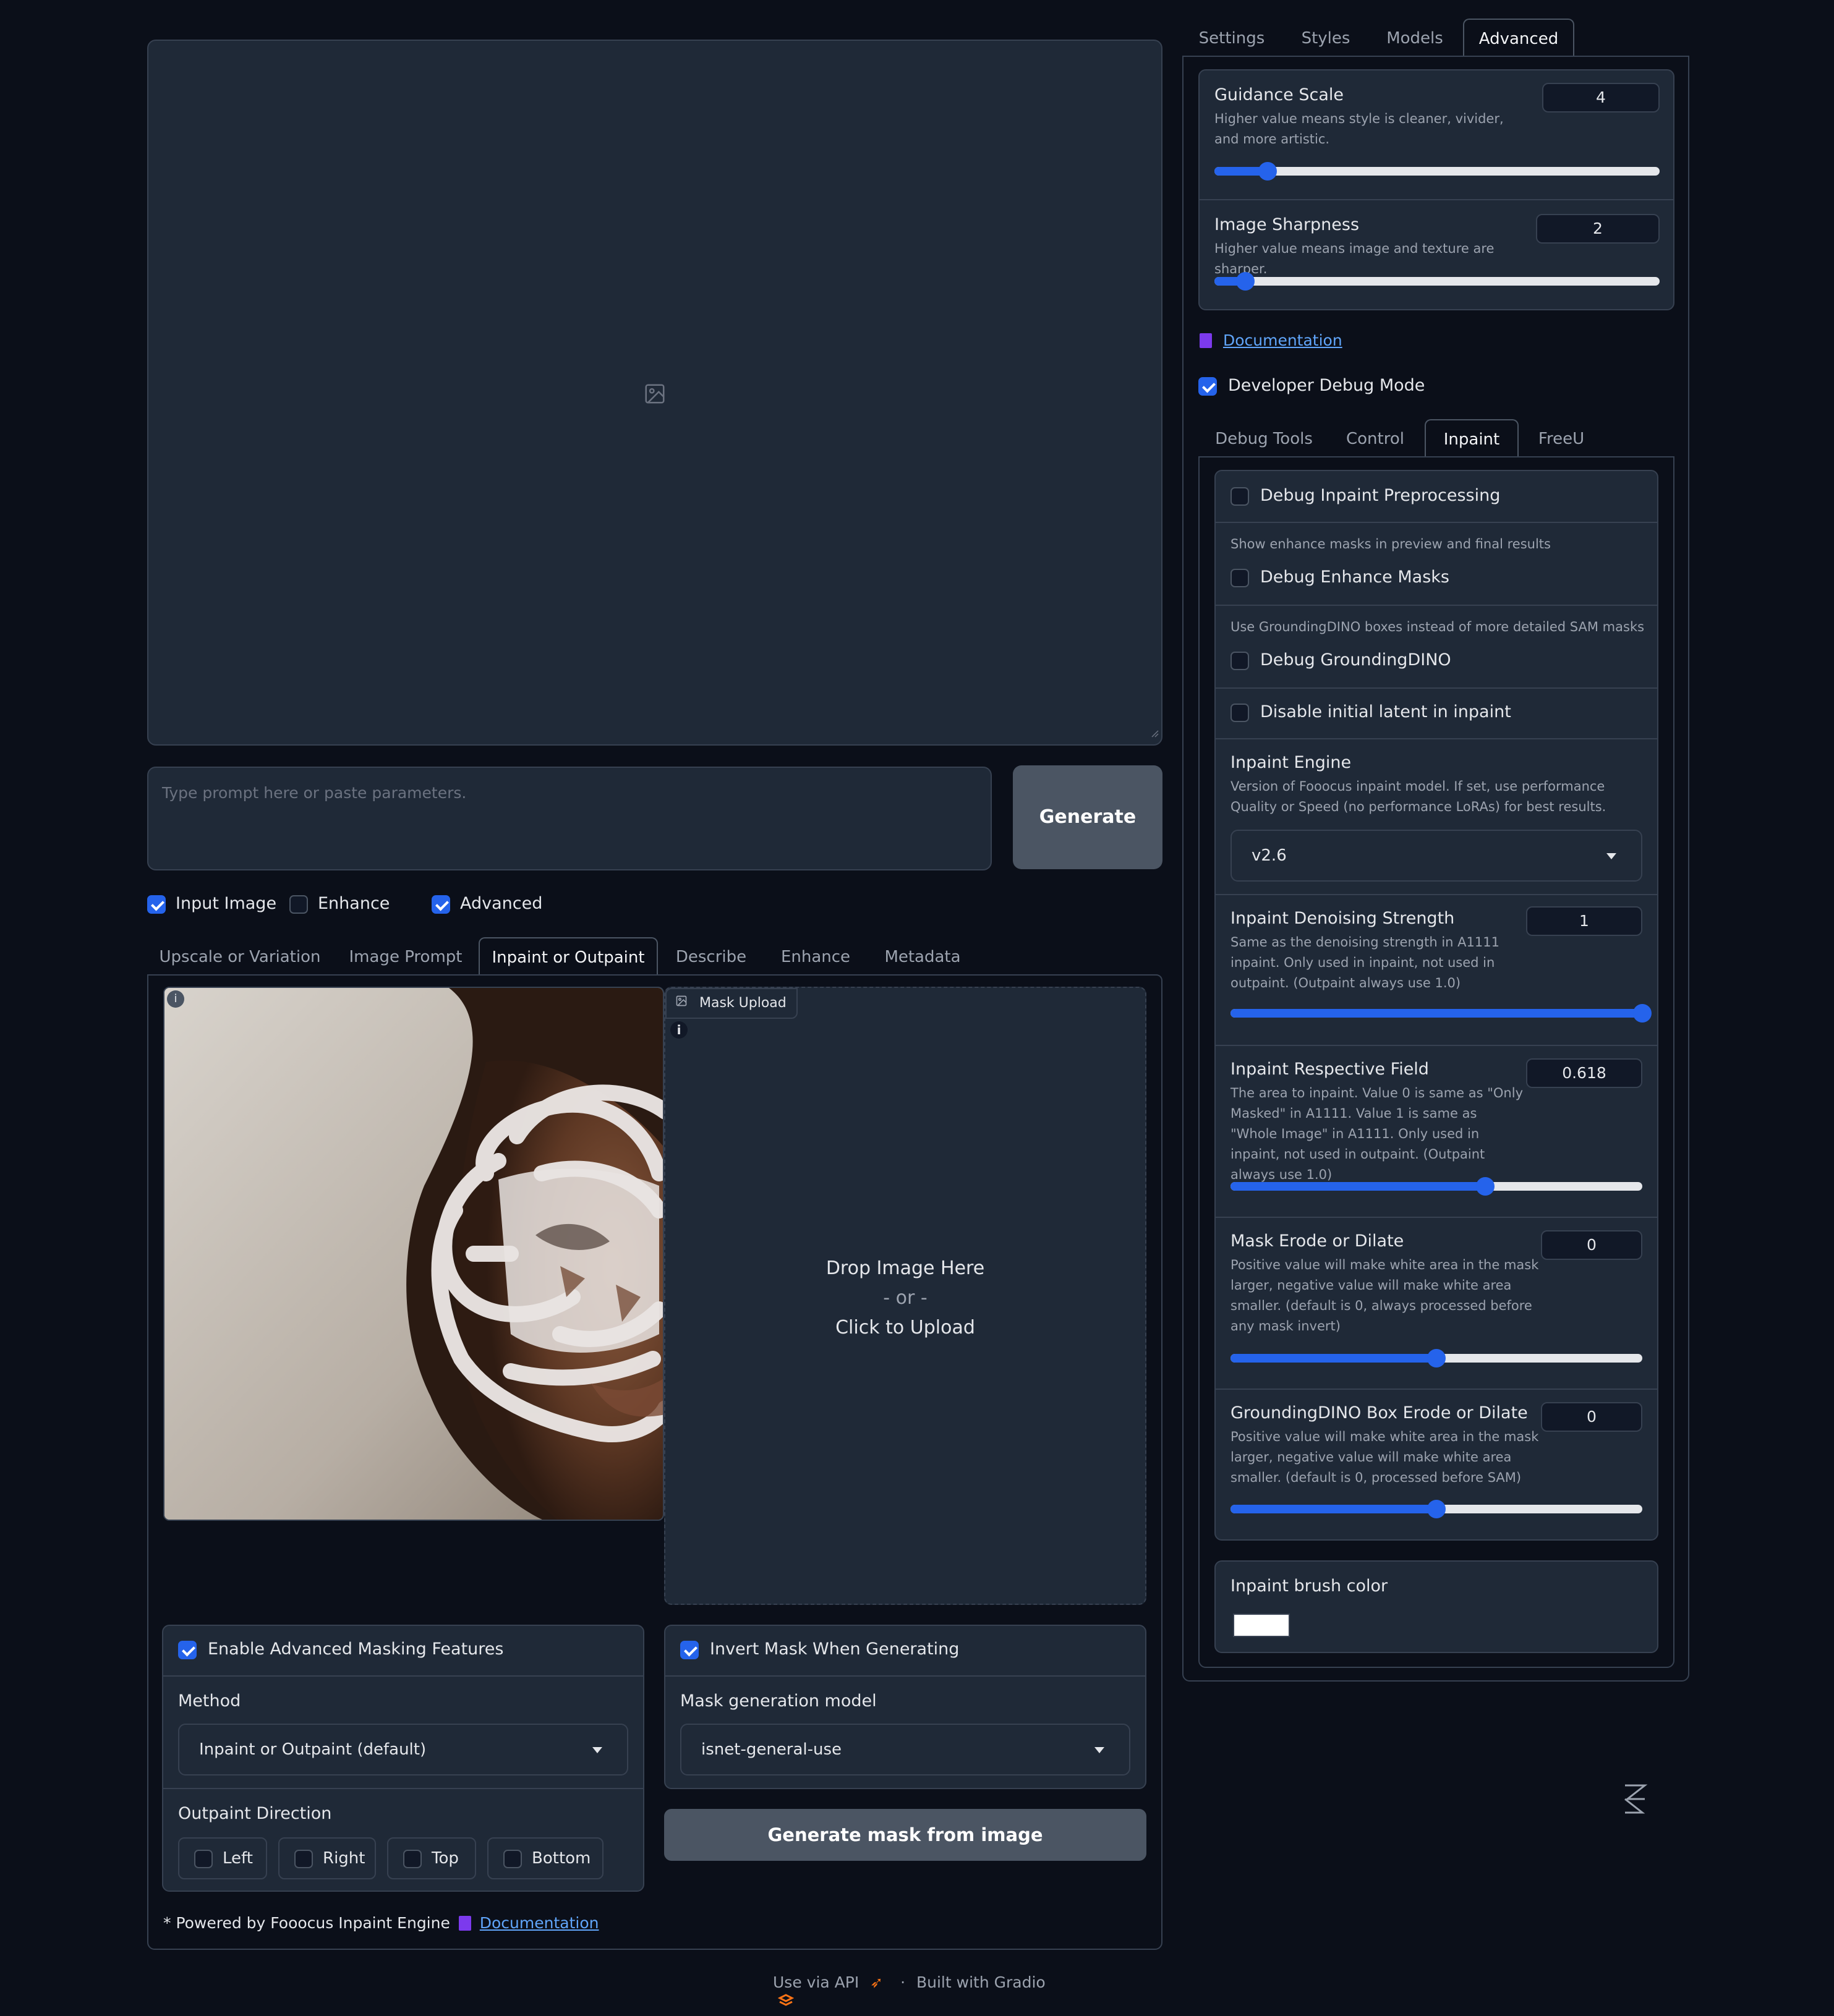 This screenshot has width=1834, height=2016. Describe the element at coordinates (1322, 387) in the screenshot. I see `developer-debug-checkbox: Developer Debug Mode` at that location.